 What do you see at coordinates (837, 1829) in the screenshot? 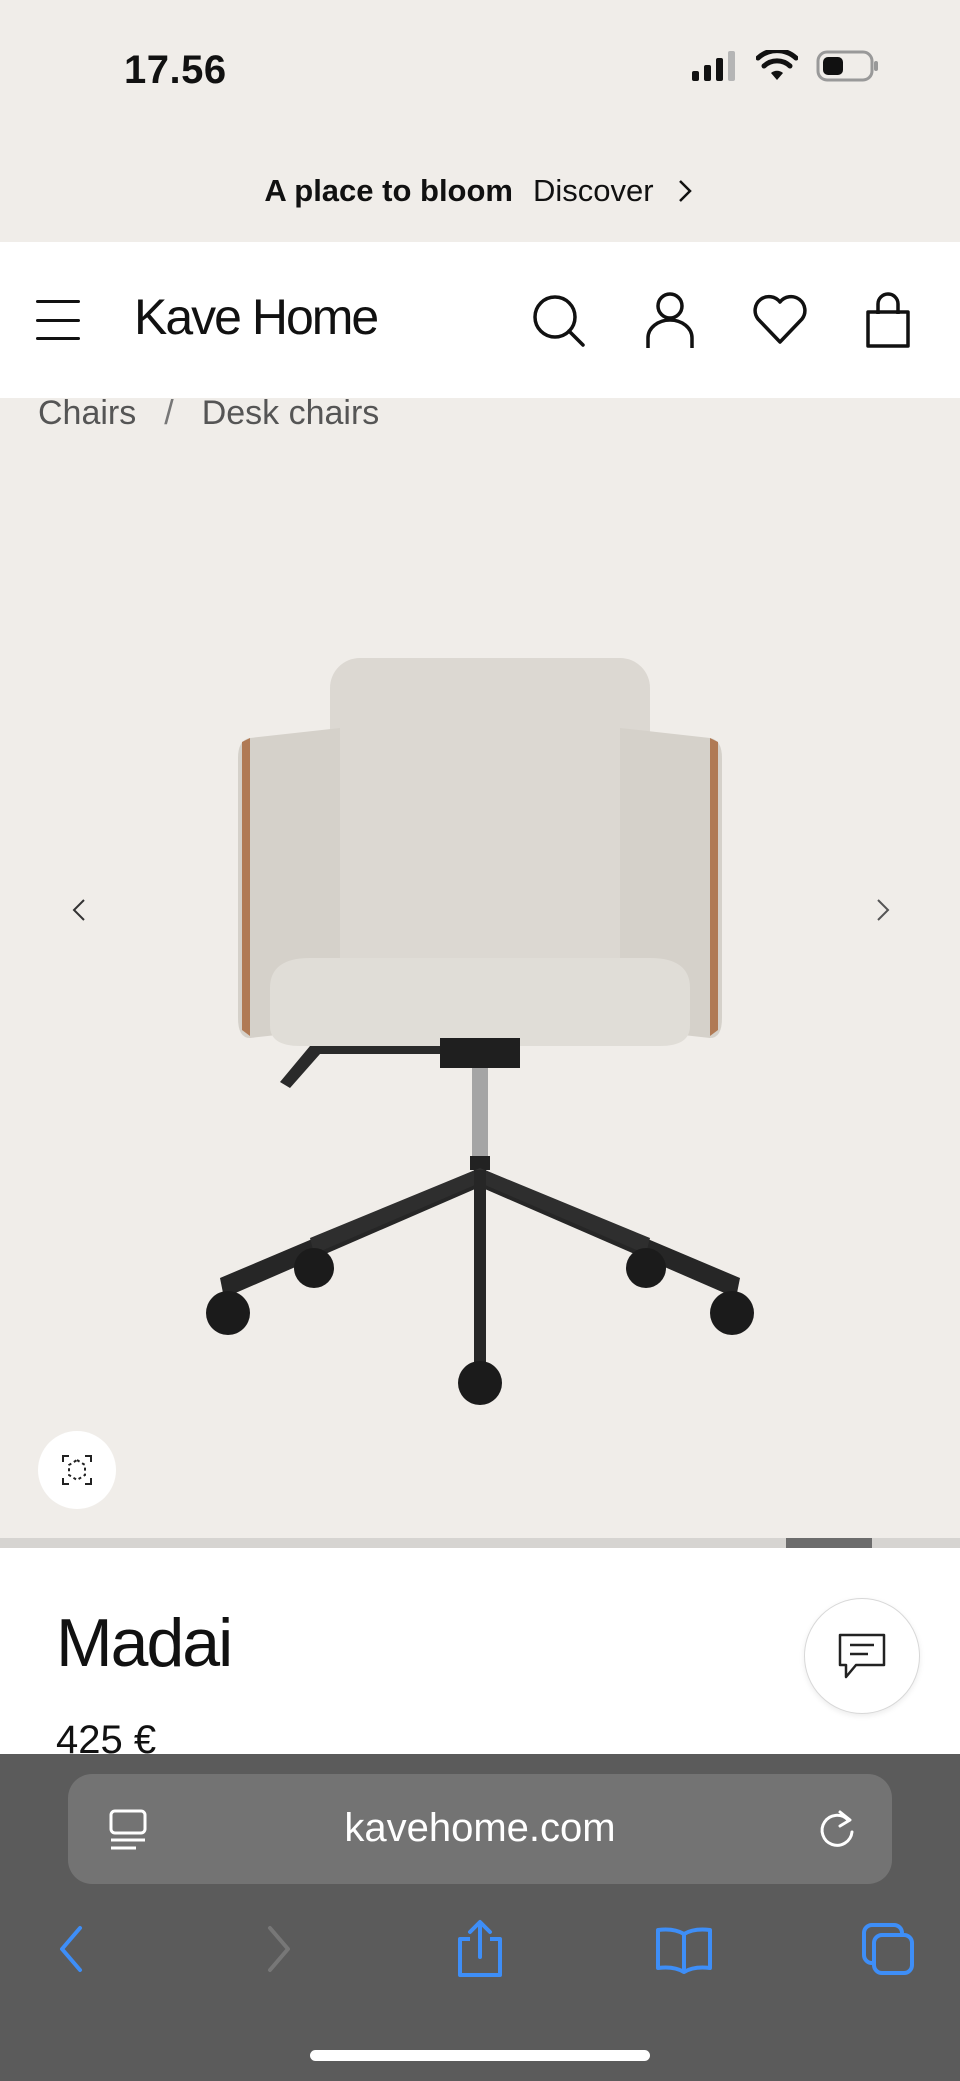
I see `reload-icon` at bounding box center [837, 1829].